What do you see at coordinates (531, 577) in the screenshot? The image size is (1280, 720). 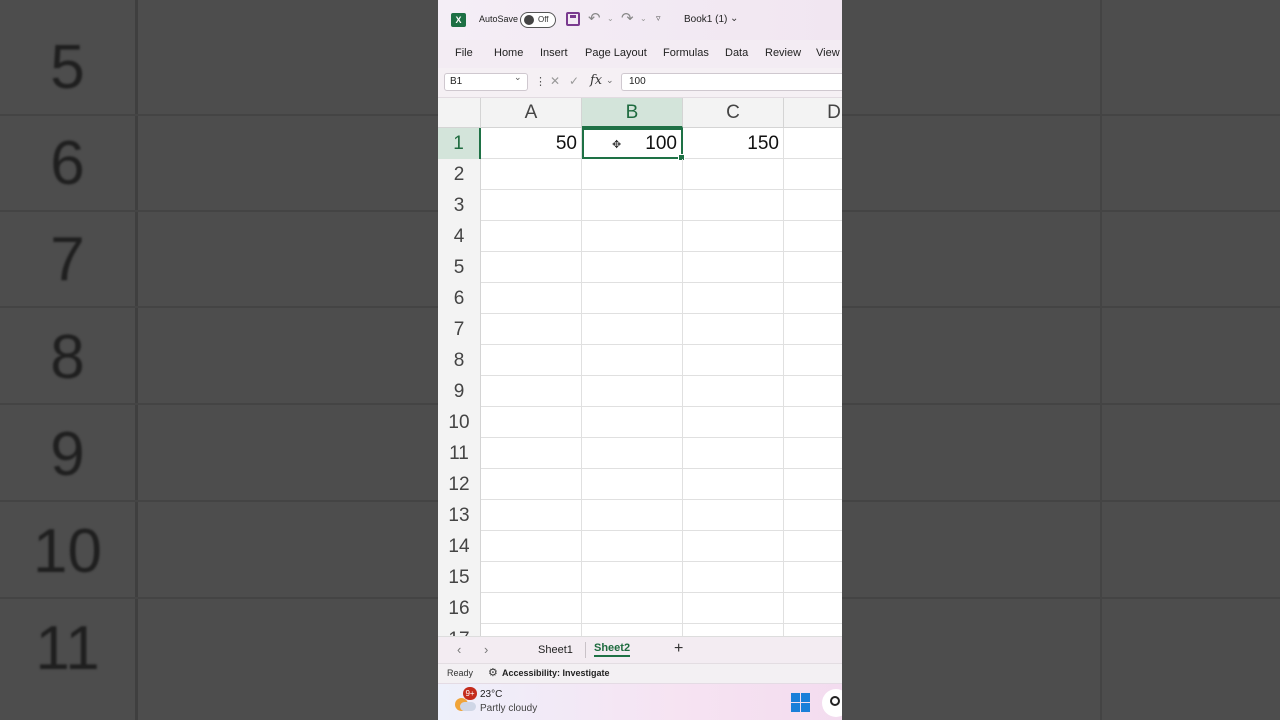 I see `cell-a15` at bounding box center [531, 577].